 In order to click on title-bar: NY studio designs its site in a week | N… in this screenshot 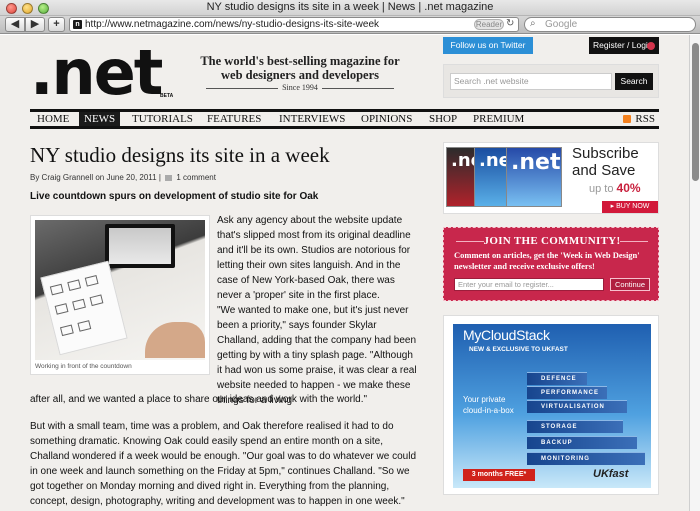, I will do `click(350, 8)`.